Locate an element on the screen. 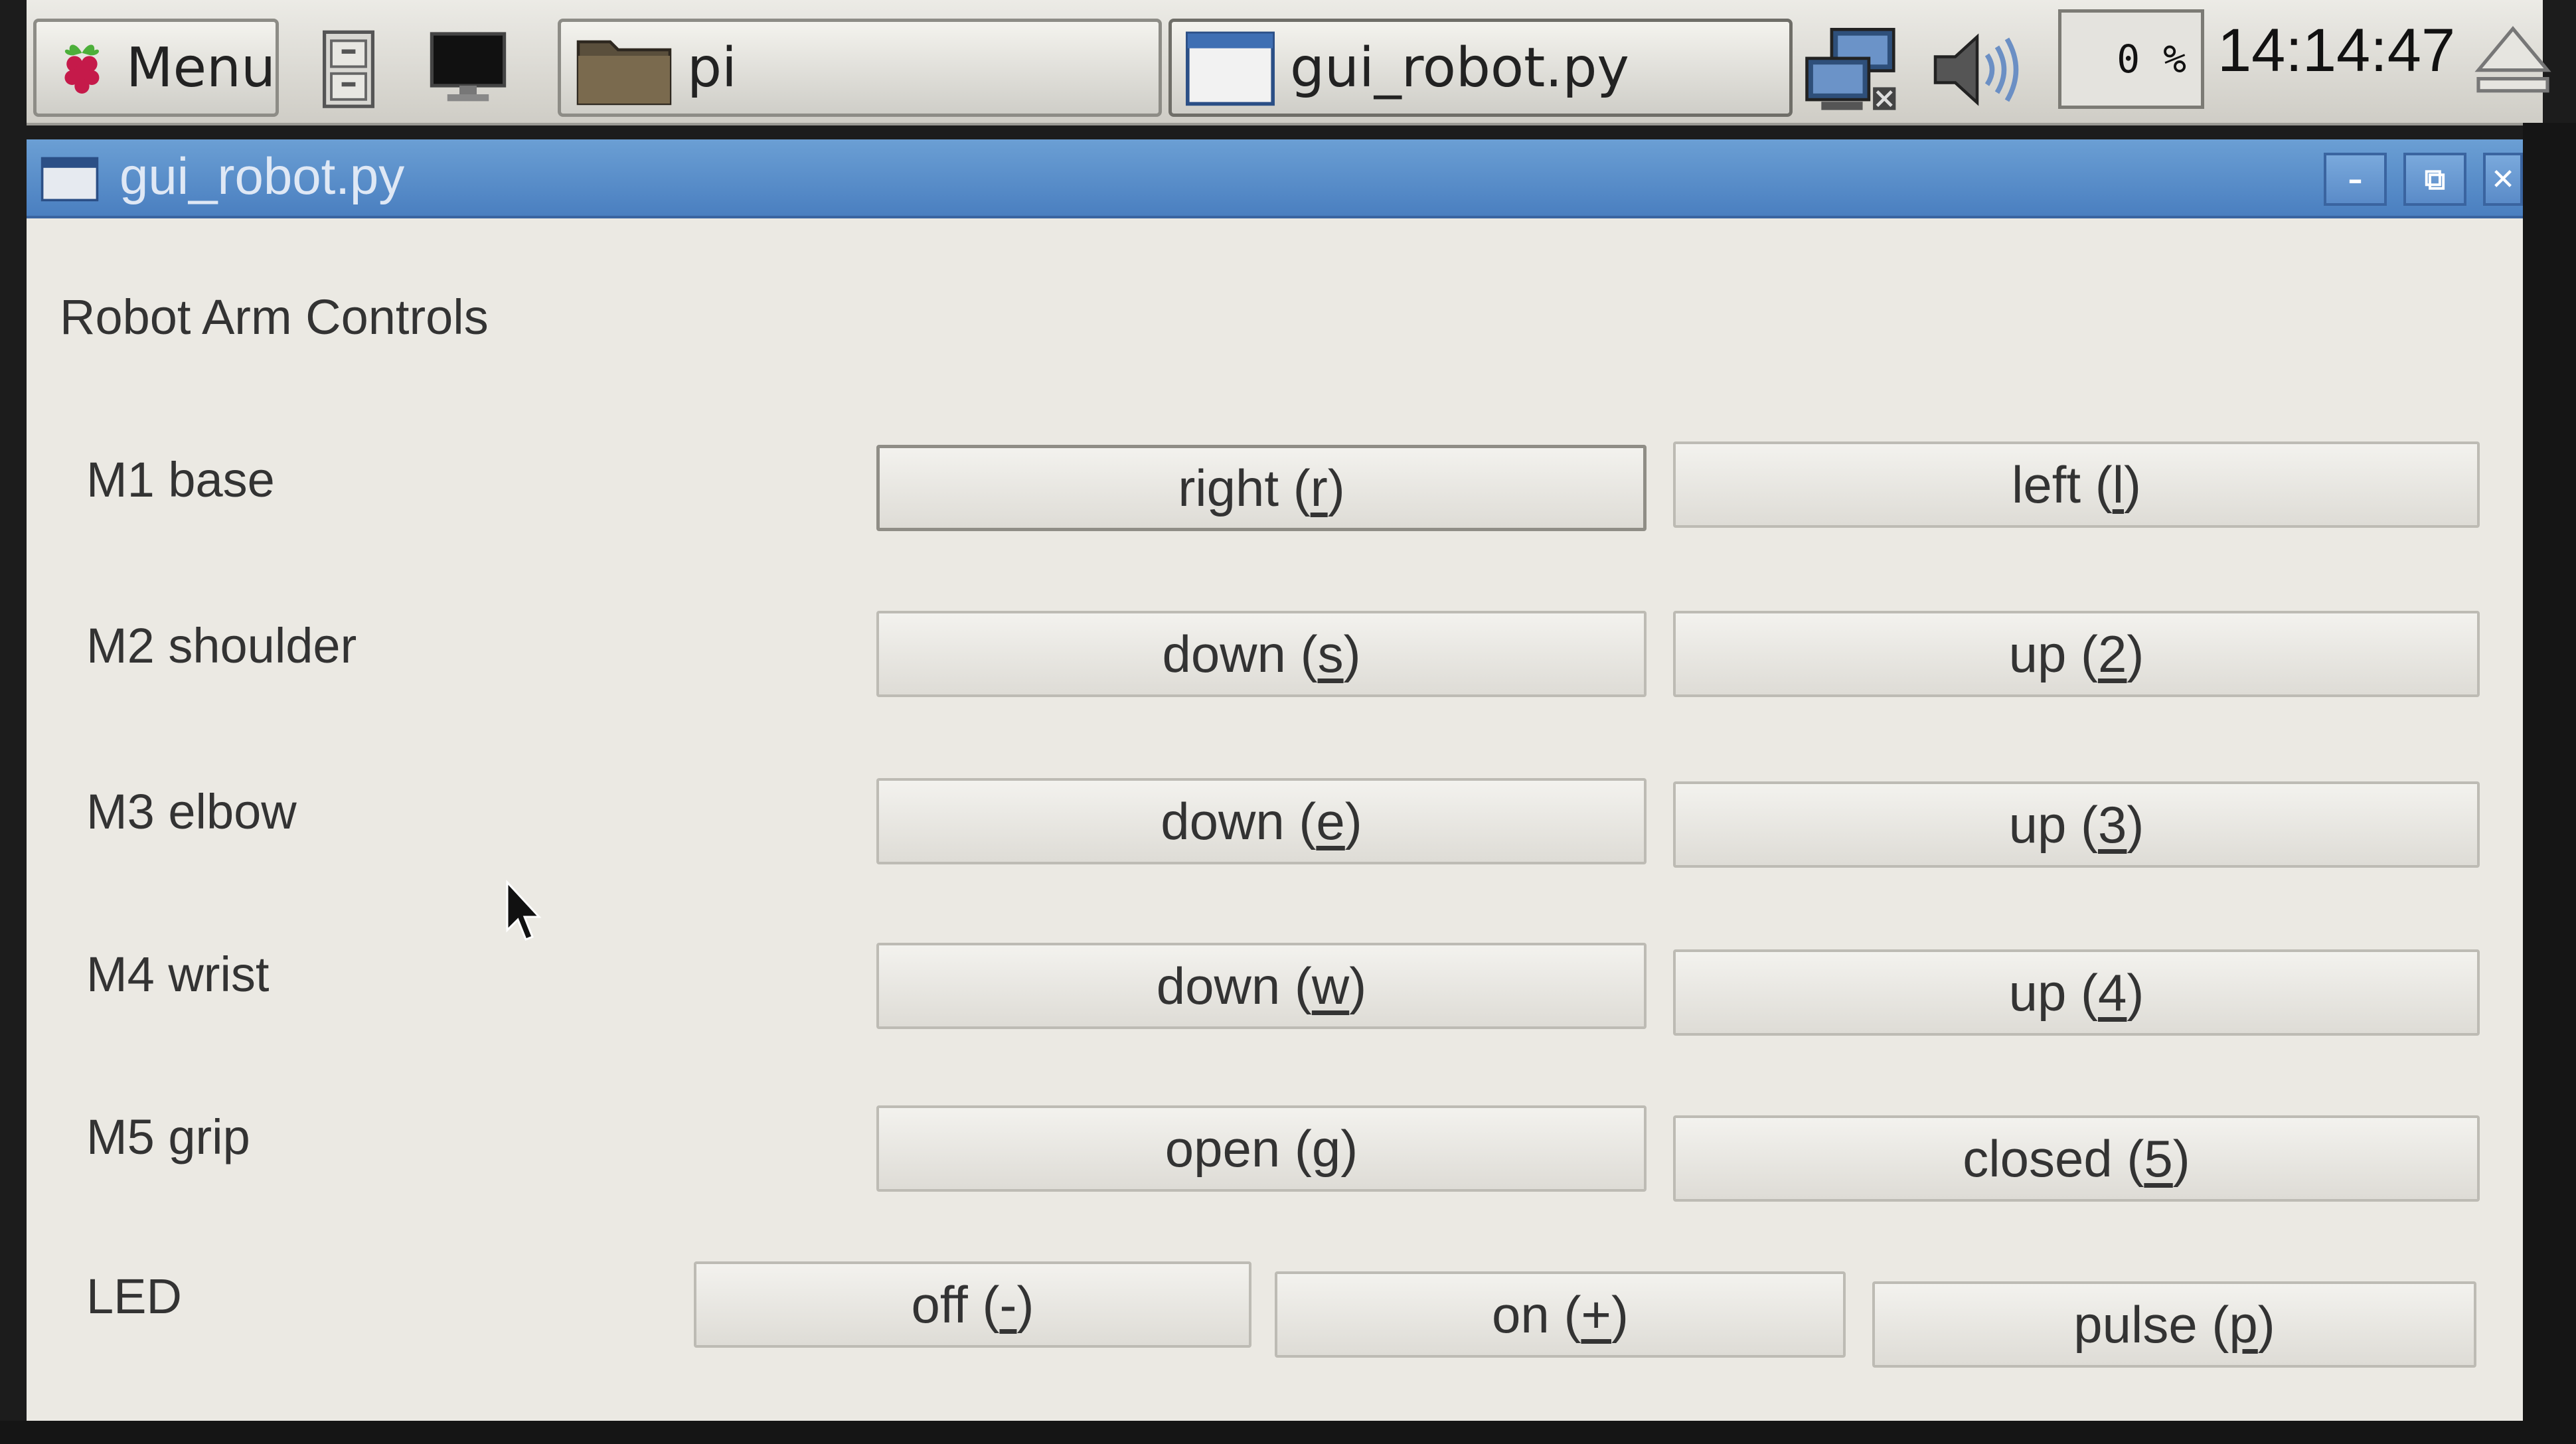  button-shortcut: 5 is located at coordinates (2158, 1158).